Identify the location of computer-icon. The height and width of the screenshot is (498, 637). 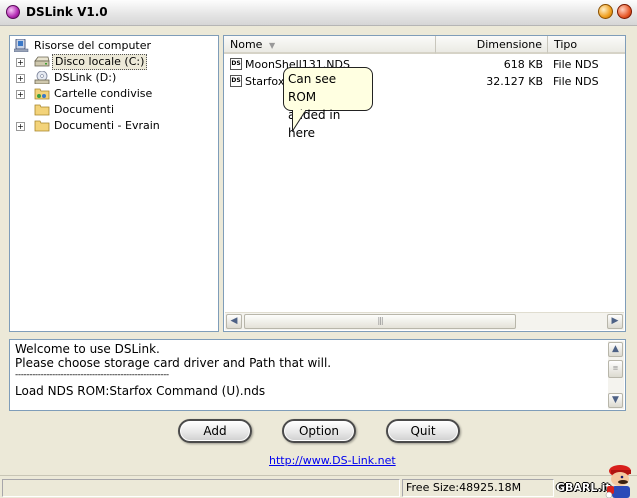
(21, 45).